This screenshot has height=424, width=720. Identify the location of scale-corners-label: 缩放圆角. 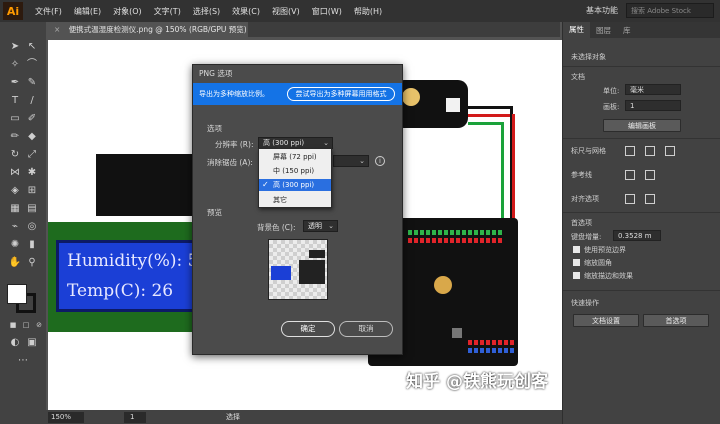
(598, 263).